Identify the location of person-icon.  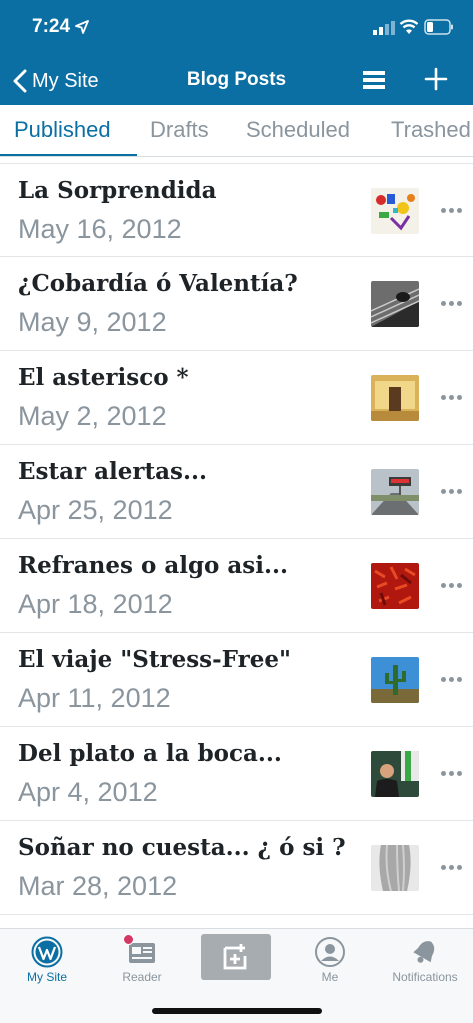
(330, 952).